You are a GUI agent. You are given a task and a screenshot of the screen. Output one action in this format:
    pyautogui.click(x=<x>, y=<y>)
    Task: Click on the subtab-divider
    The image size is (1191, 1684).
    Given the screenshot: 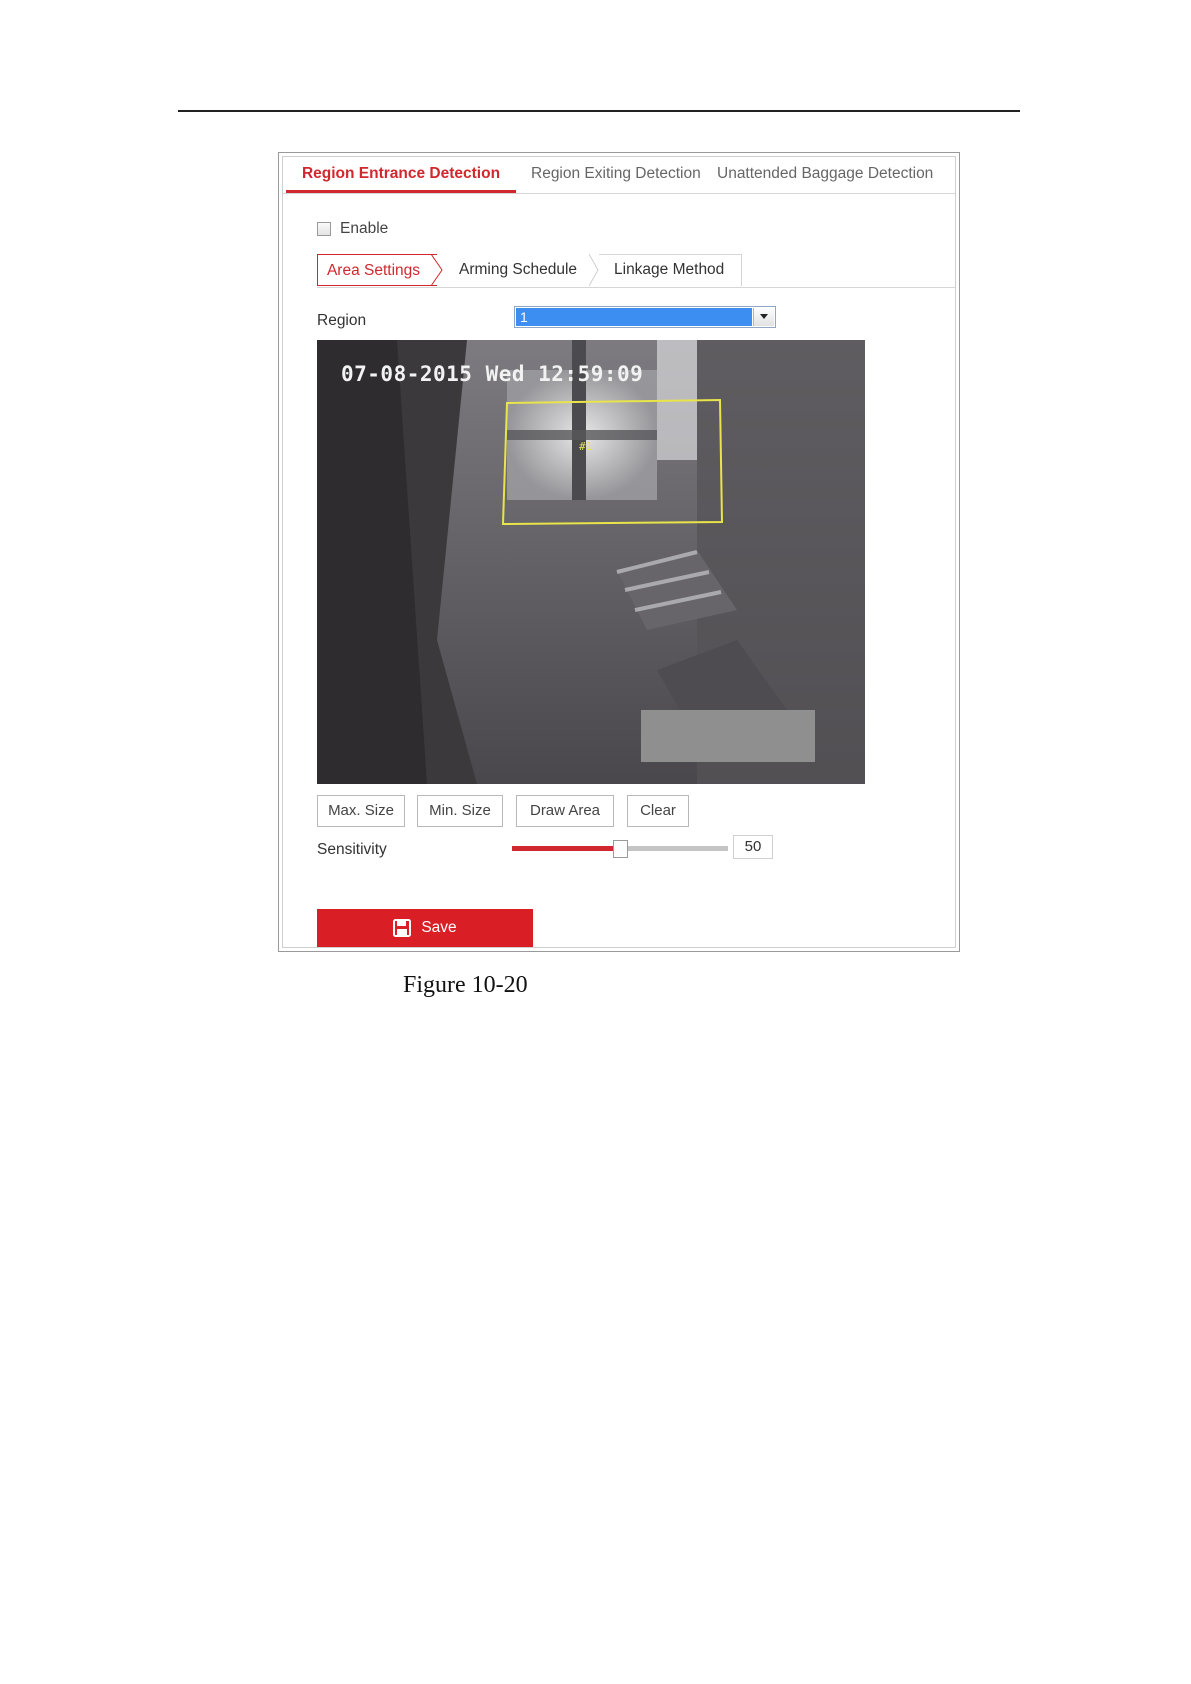 What is the action you would take?
    pyautogui.click(x=636, y=287)
    